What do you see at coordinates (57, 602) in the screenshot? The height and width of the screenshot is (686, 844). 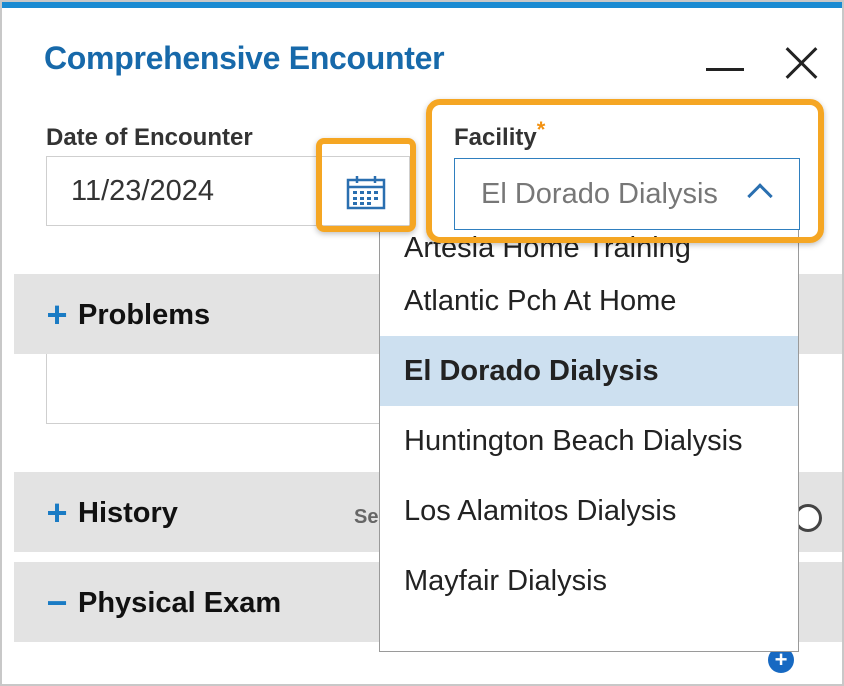 I see `collapse-minus-icon: −` at bounding box center [57, 602].